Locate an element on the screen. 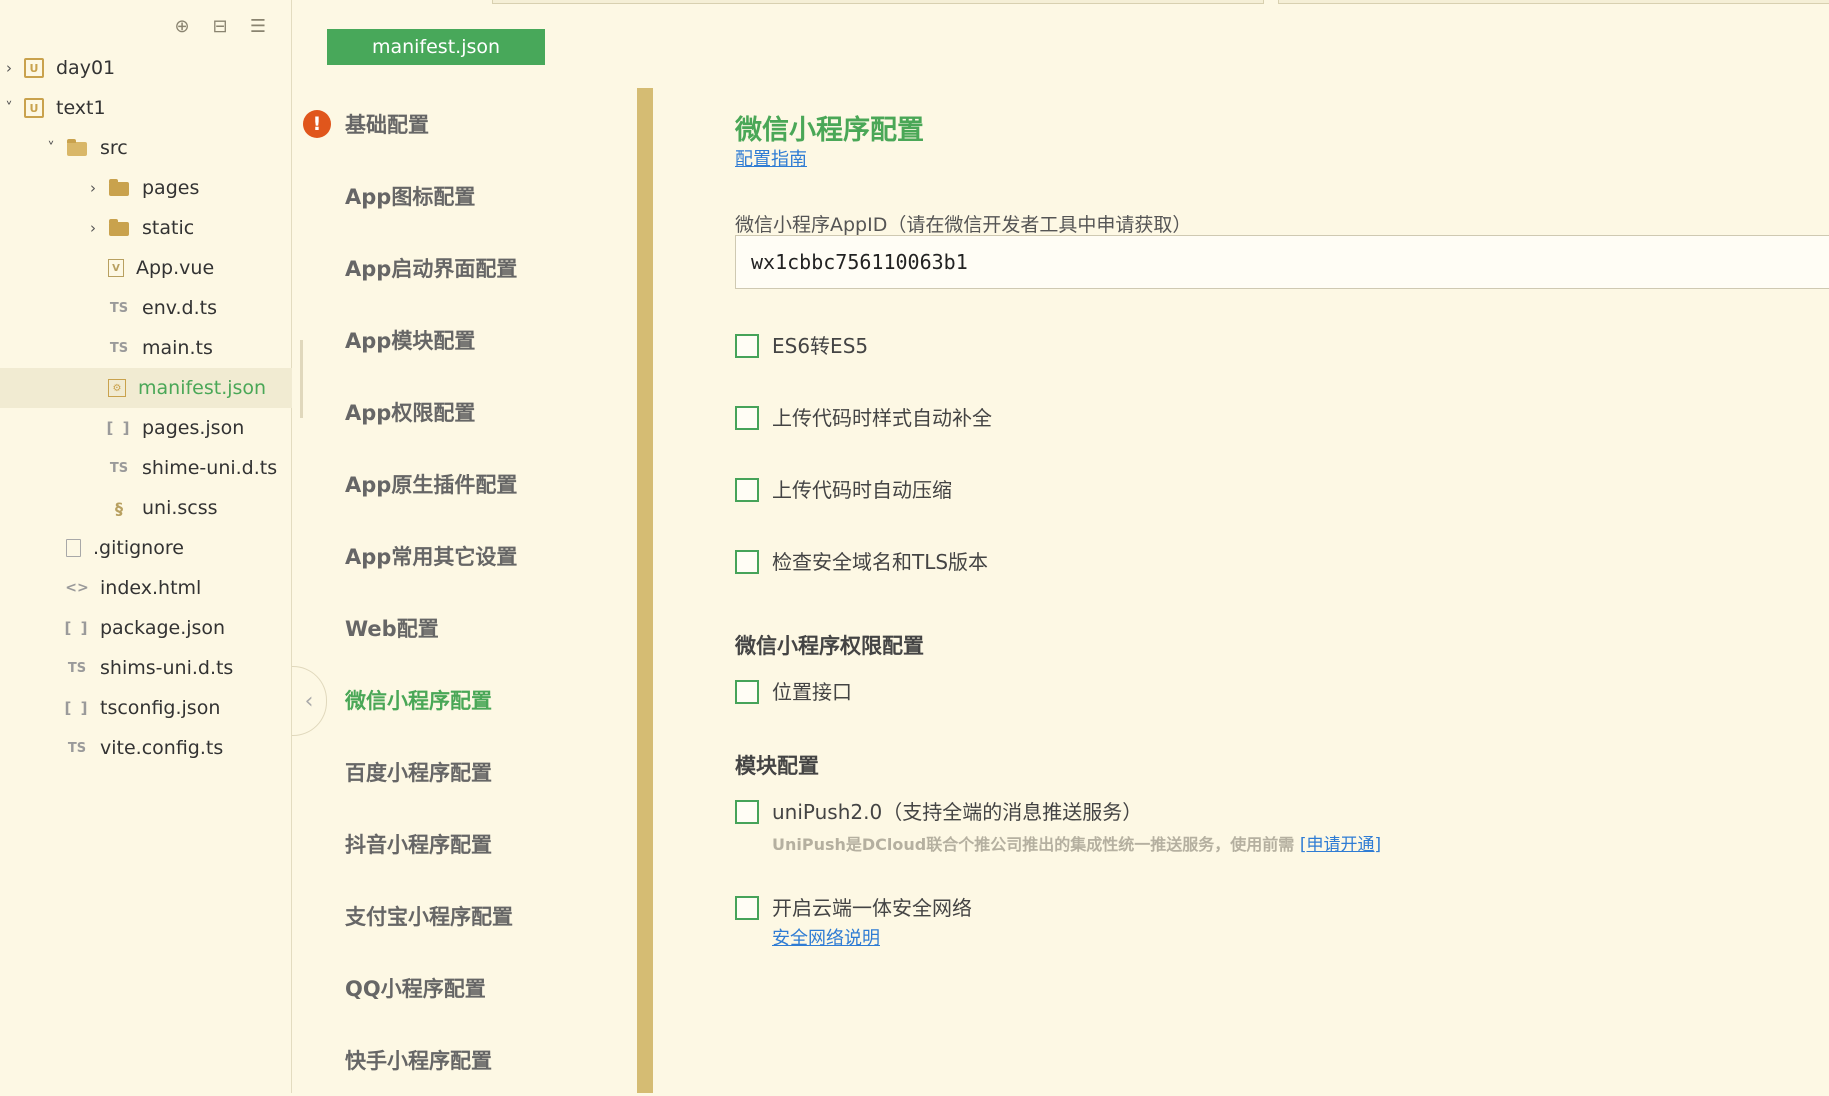 The image size is (1829, 1096). nav-item-label: App模块配置 is located at coordinates (410, 341).